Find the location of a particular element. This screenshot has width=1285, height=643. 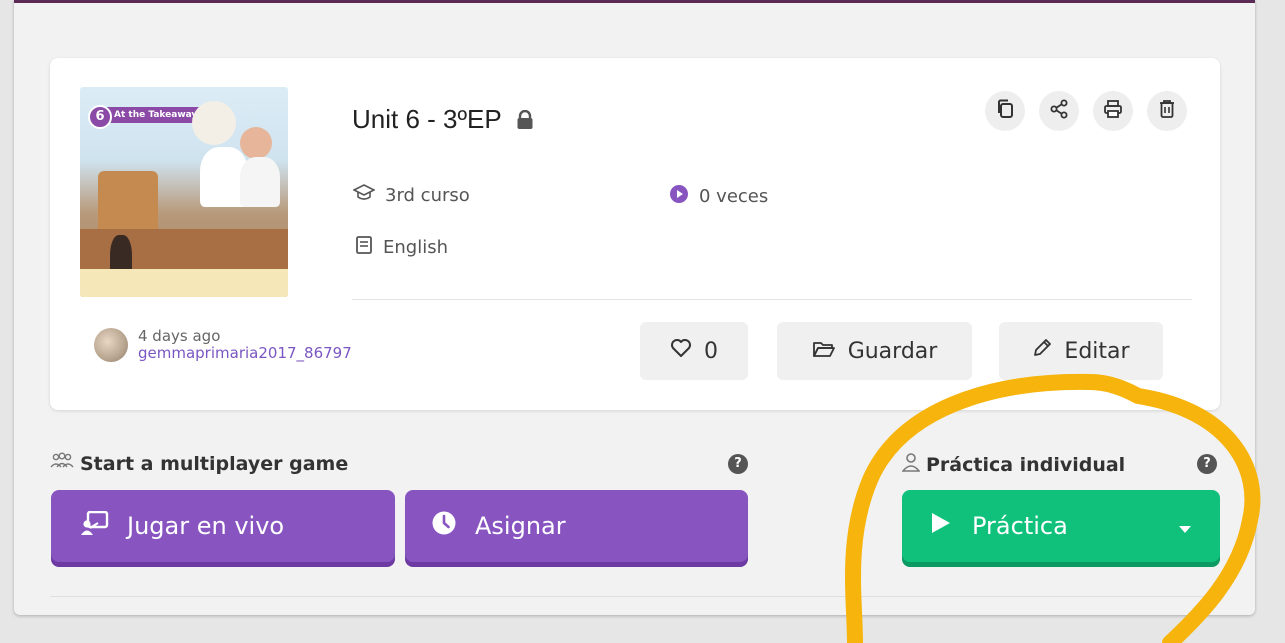

individual-label-text: Práctica individual is located at coordinates (1026, 464).